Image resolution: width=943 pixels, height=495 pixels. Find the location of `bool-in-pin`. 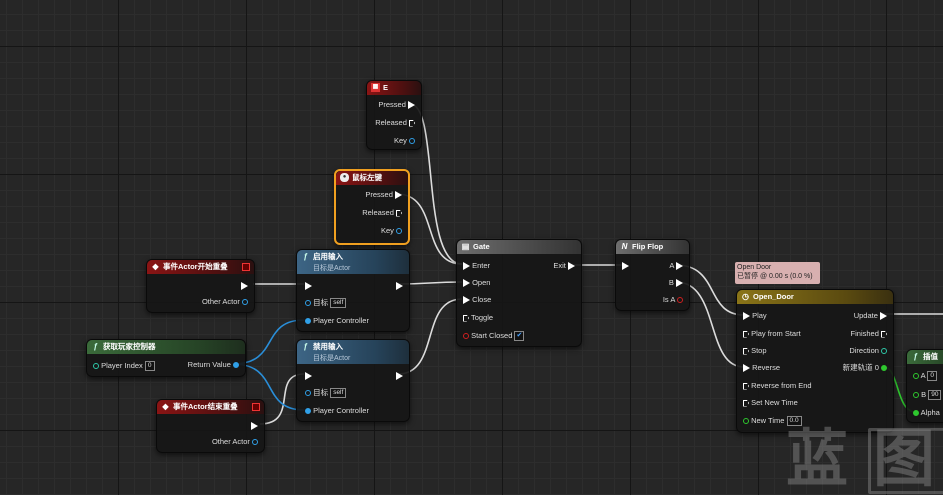

bool-in-pin is located at coordinates (466, 336).